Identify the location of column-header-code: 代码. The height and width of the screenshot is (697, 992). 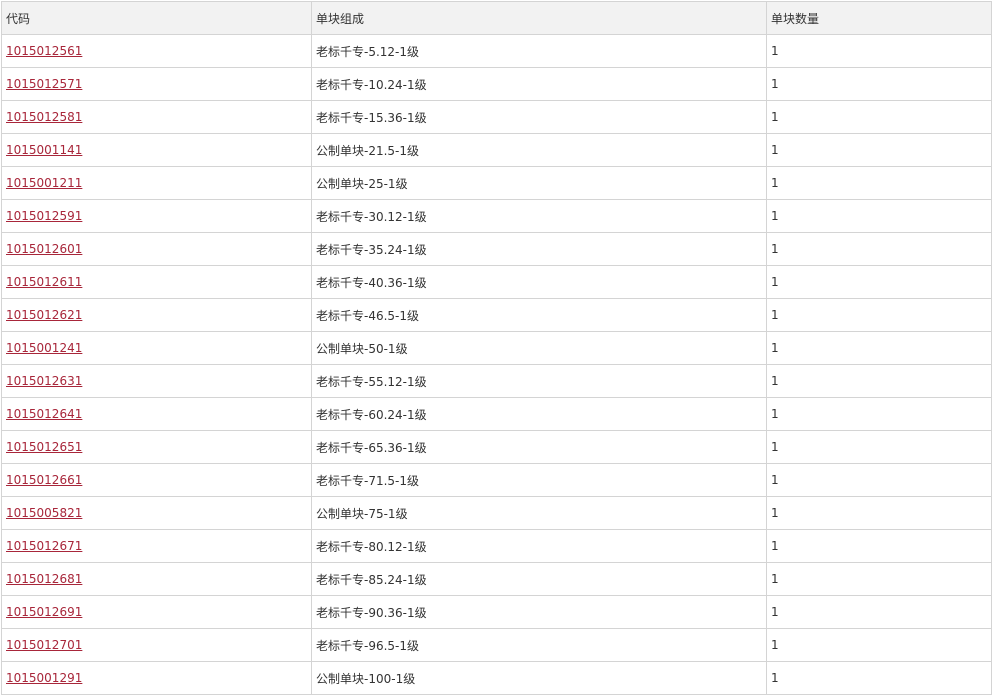
(156, 18).